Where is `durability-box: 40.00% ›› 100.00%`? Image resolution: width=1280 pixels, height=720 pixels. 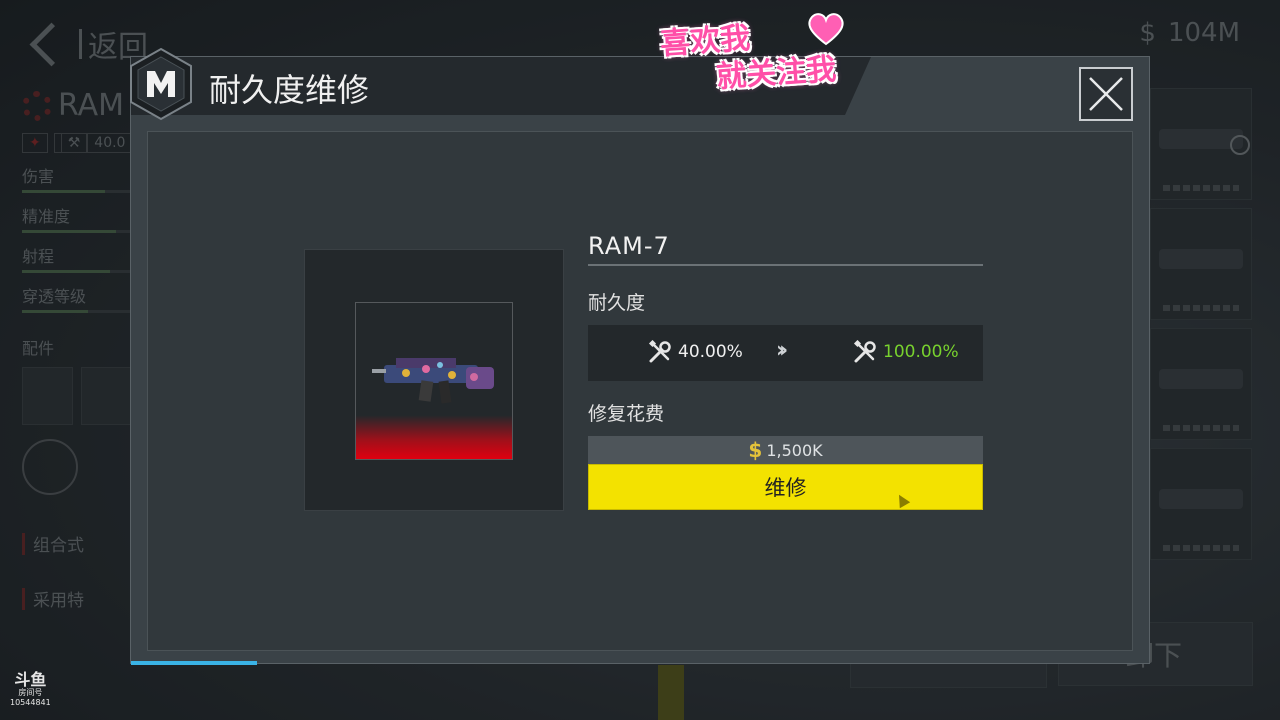
durability-box: 40.00% ›› 100.00% is located at coordinates (785, 353).